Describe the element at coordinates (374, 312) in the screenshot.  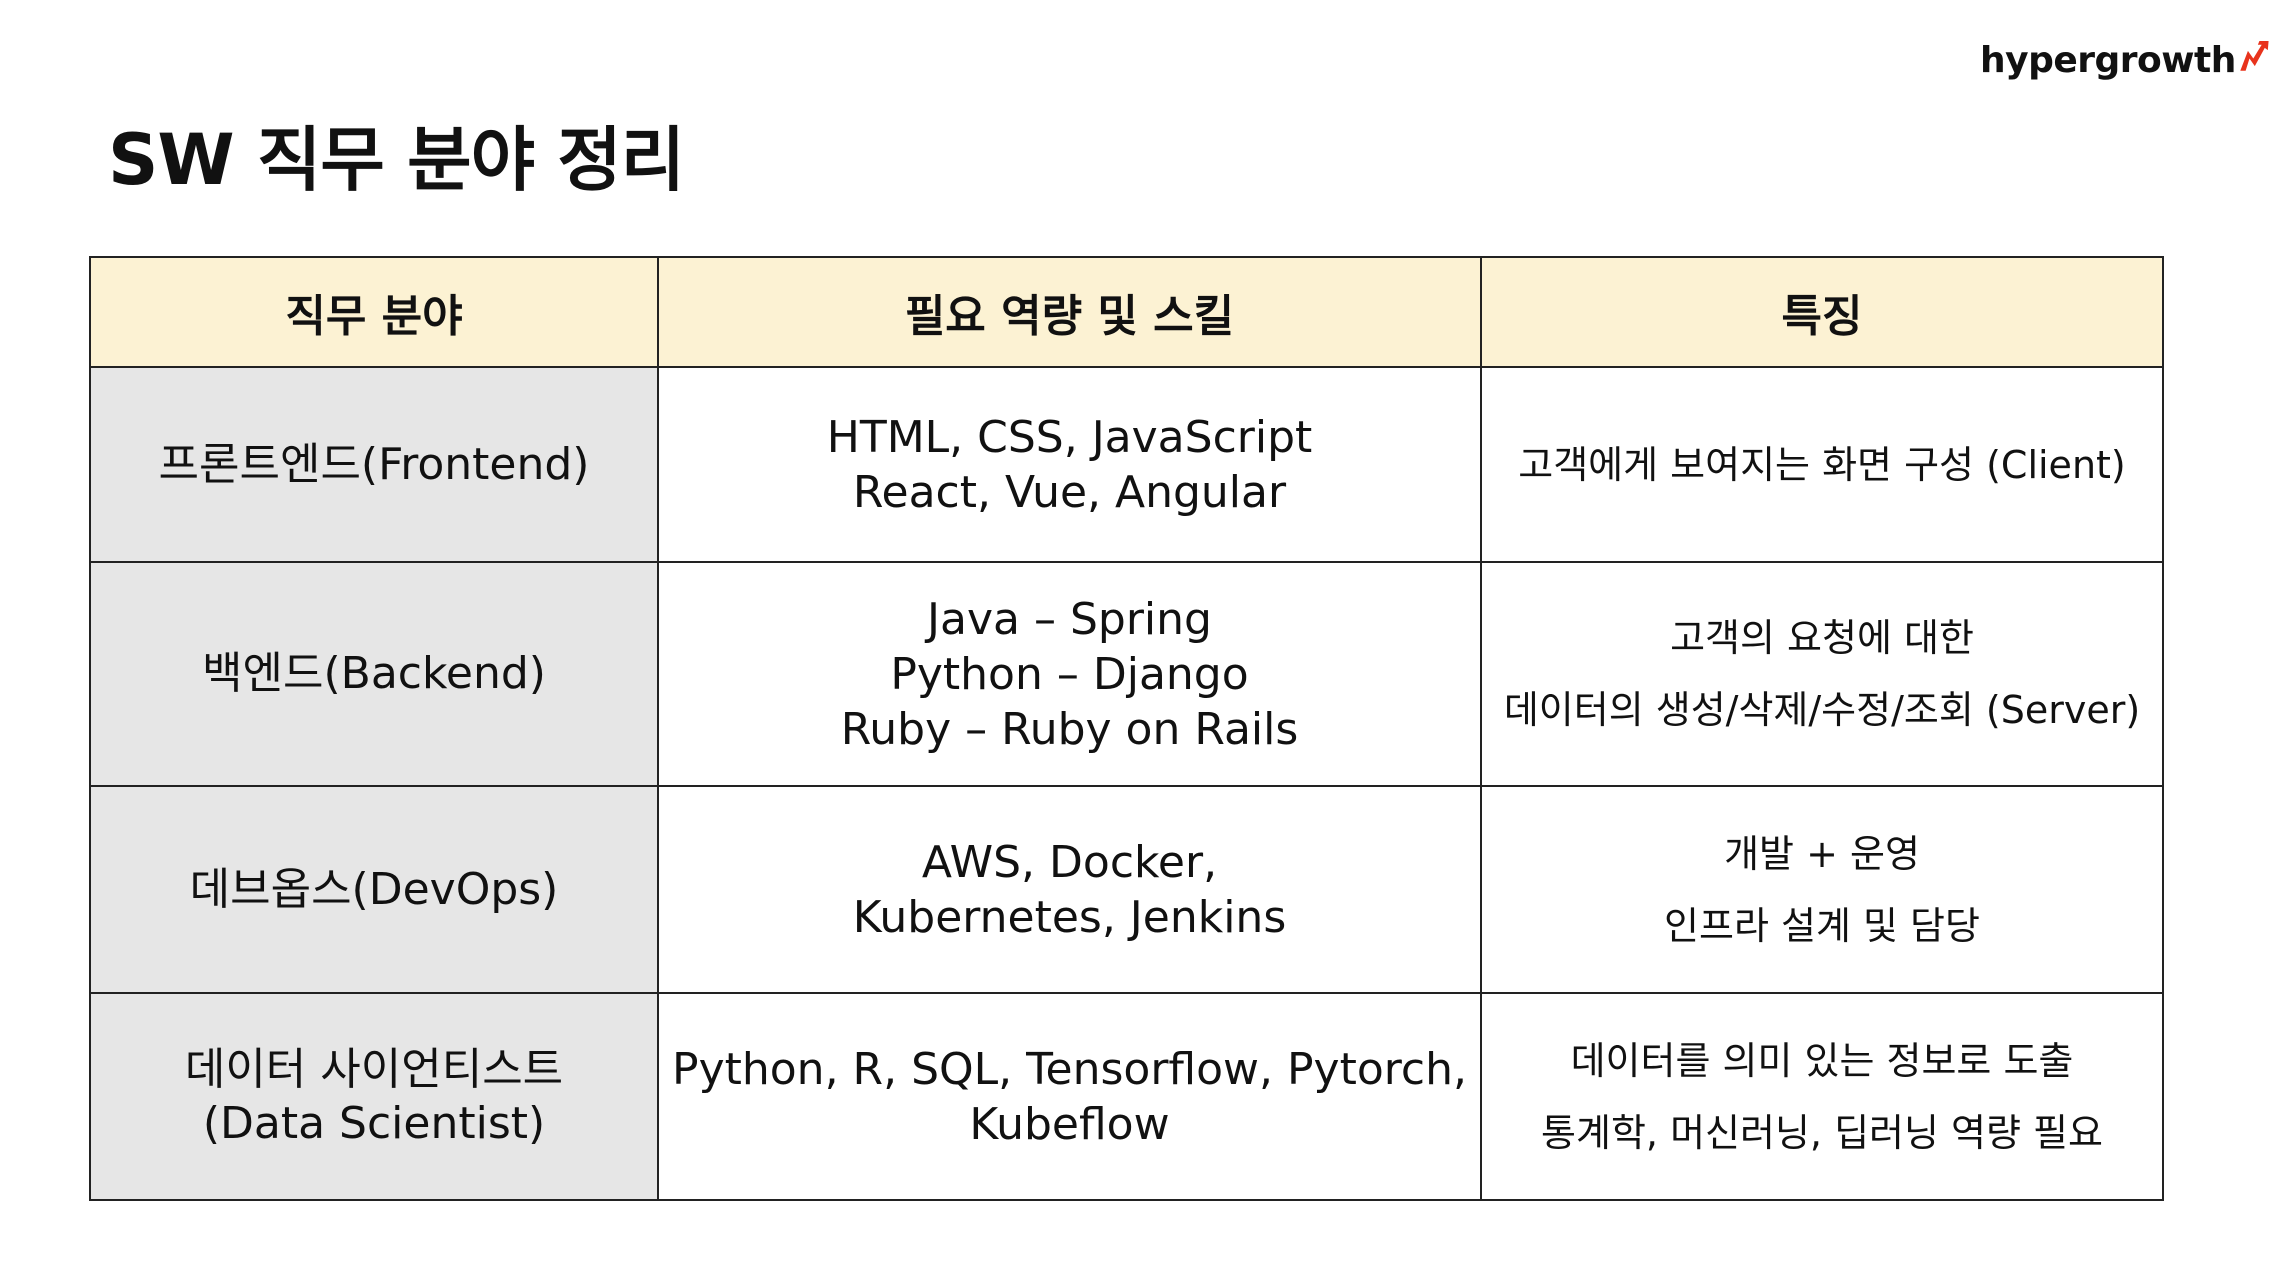
I see `header-job-field: 직무 분야` at that location.